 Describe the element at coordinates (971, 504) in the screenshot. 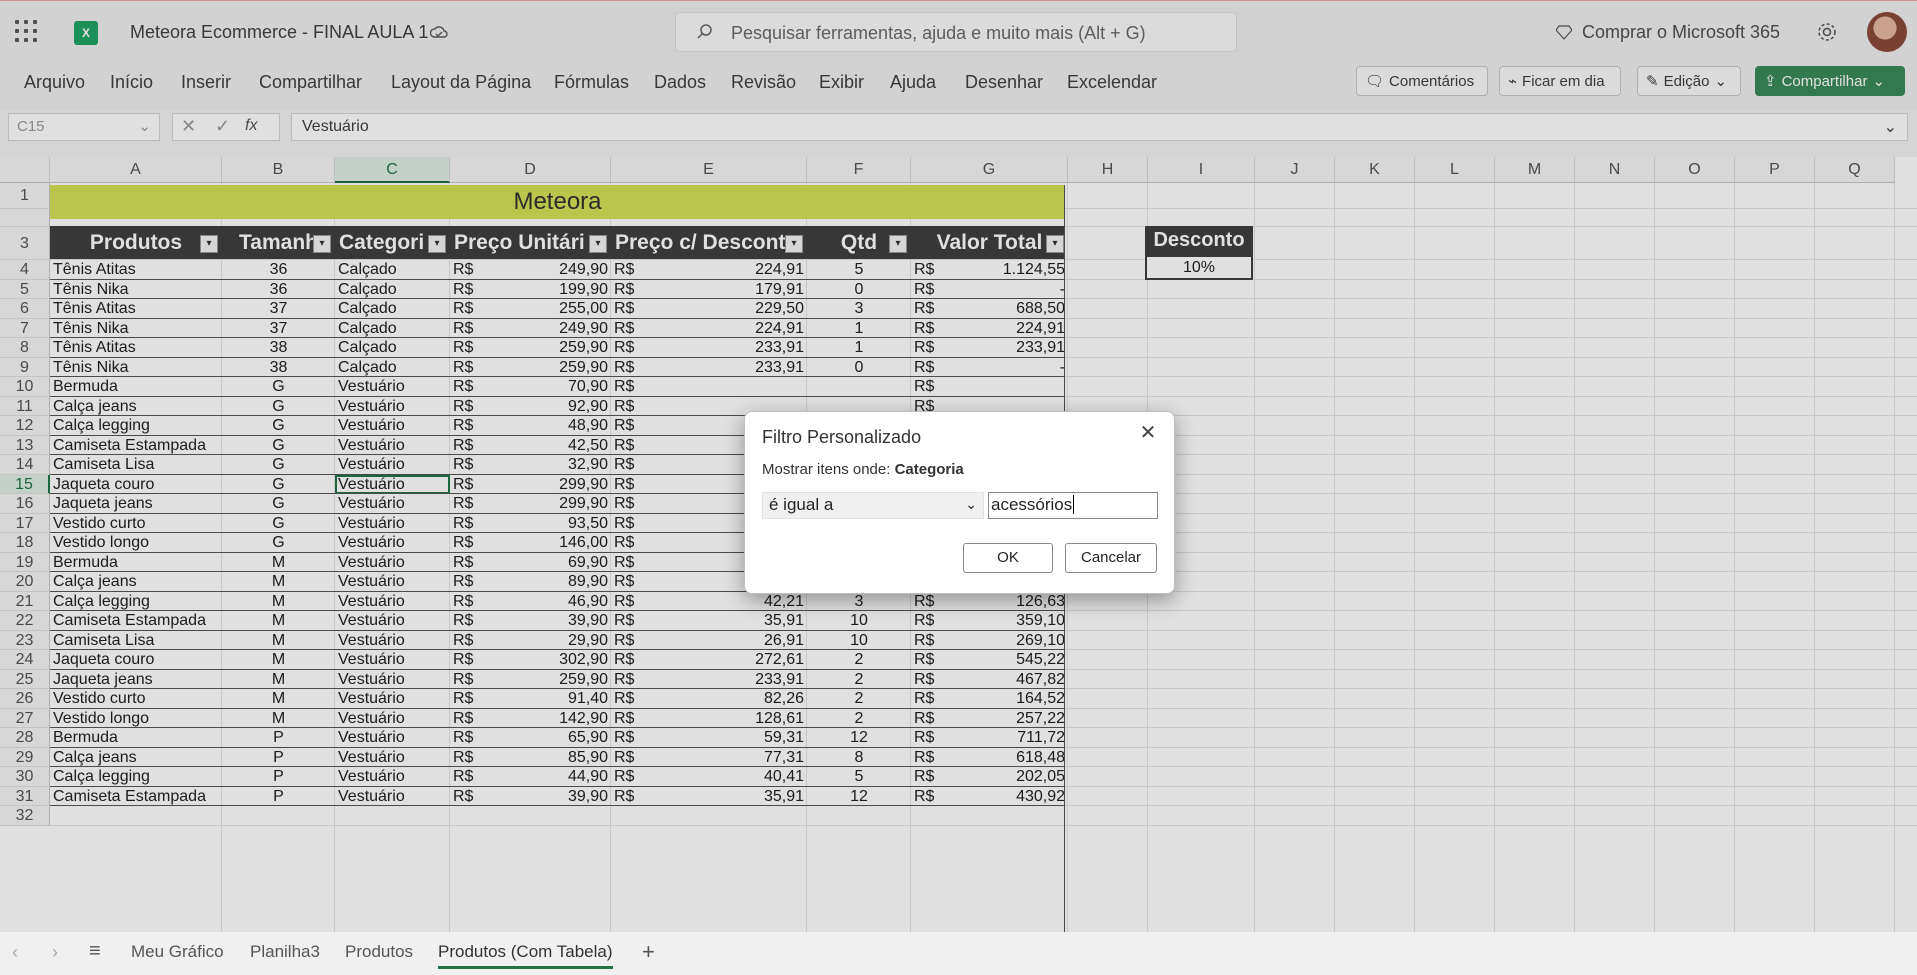

I see `chevron-down-icon: ⌄` at that location.